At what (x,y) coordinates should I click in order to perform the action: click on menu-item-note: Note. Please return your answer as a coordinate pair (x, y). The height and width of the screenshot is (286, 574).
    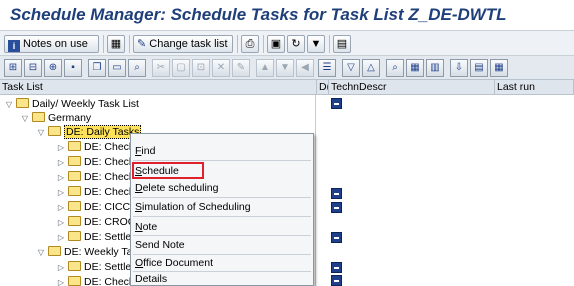
    Looking at the image, I should click on (146, 227).